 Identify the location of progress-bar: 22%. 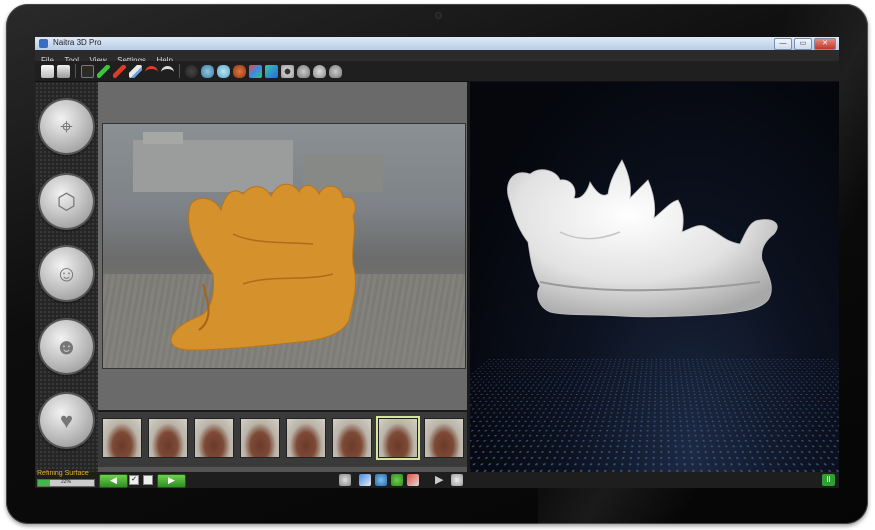
(66, 483).